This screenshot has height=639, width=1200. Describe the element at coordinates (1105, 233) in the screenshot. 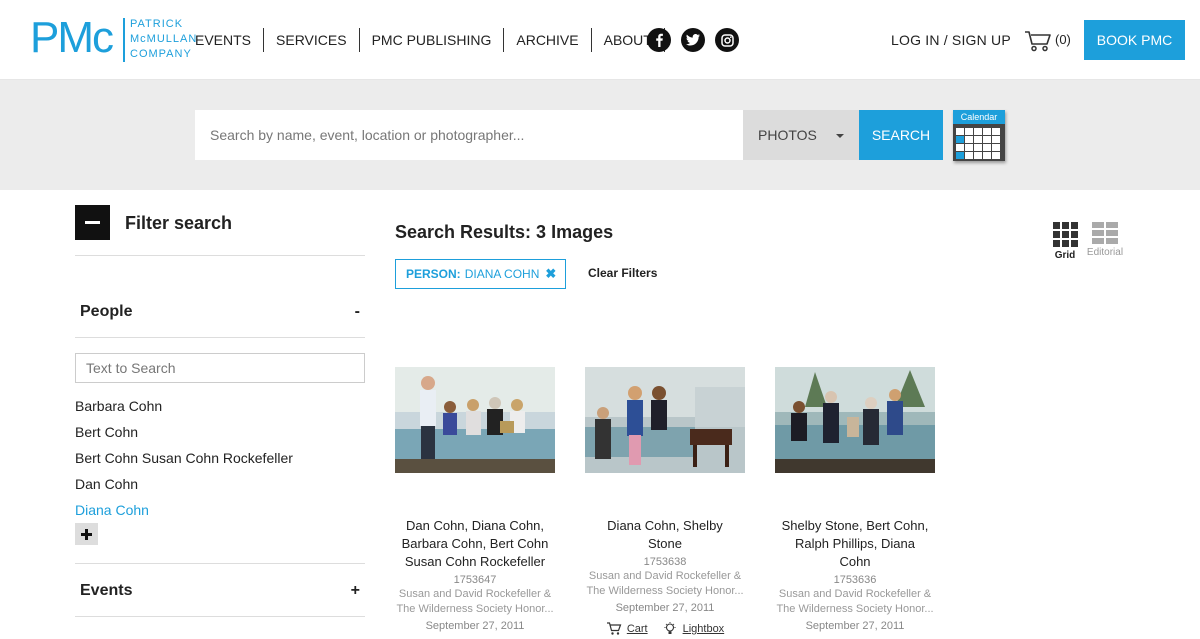

I see `editorial-view-icon` at that location.